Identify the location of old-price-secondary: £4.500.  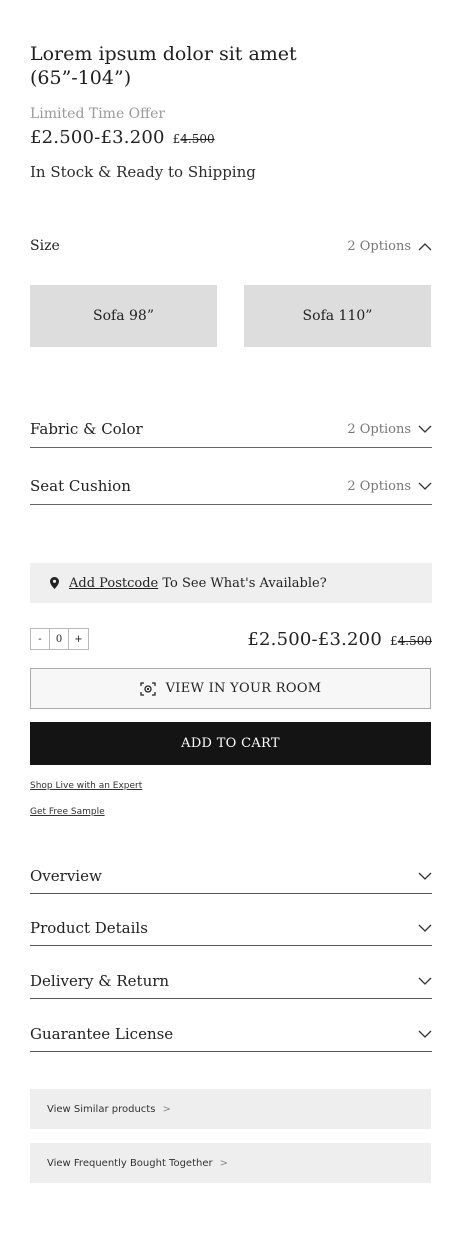
(411, 641).